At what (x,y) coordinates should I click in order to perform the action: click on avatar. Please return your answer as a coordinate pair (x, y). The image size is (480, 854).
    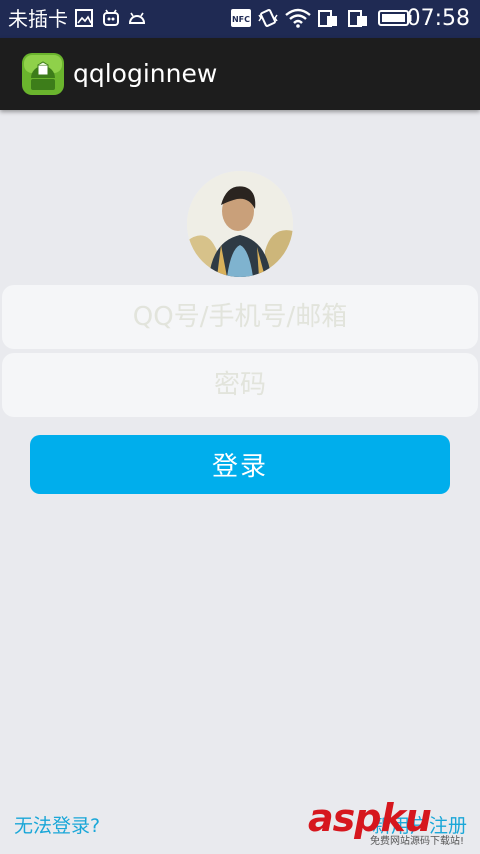
    Looking at the image, I should click on (240, 224).